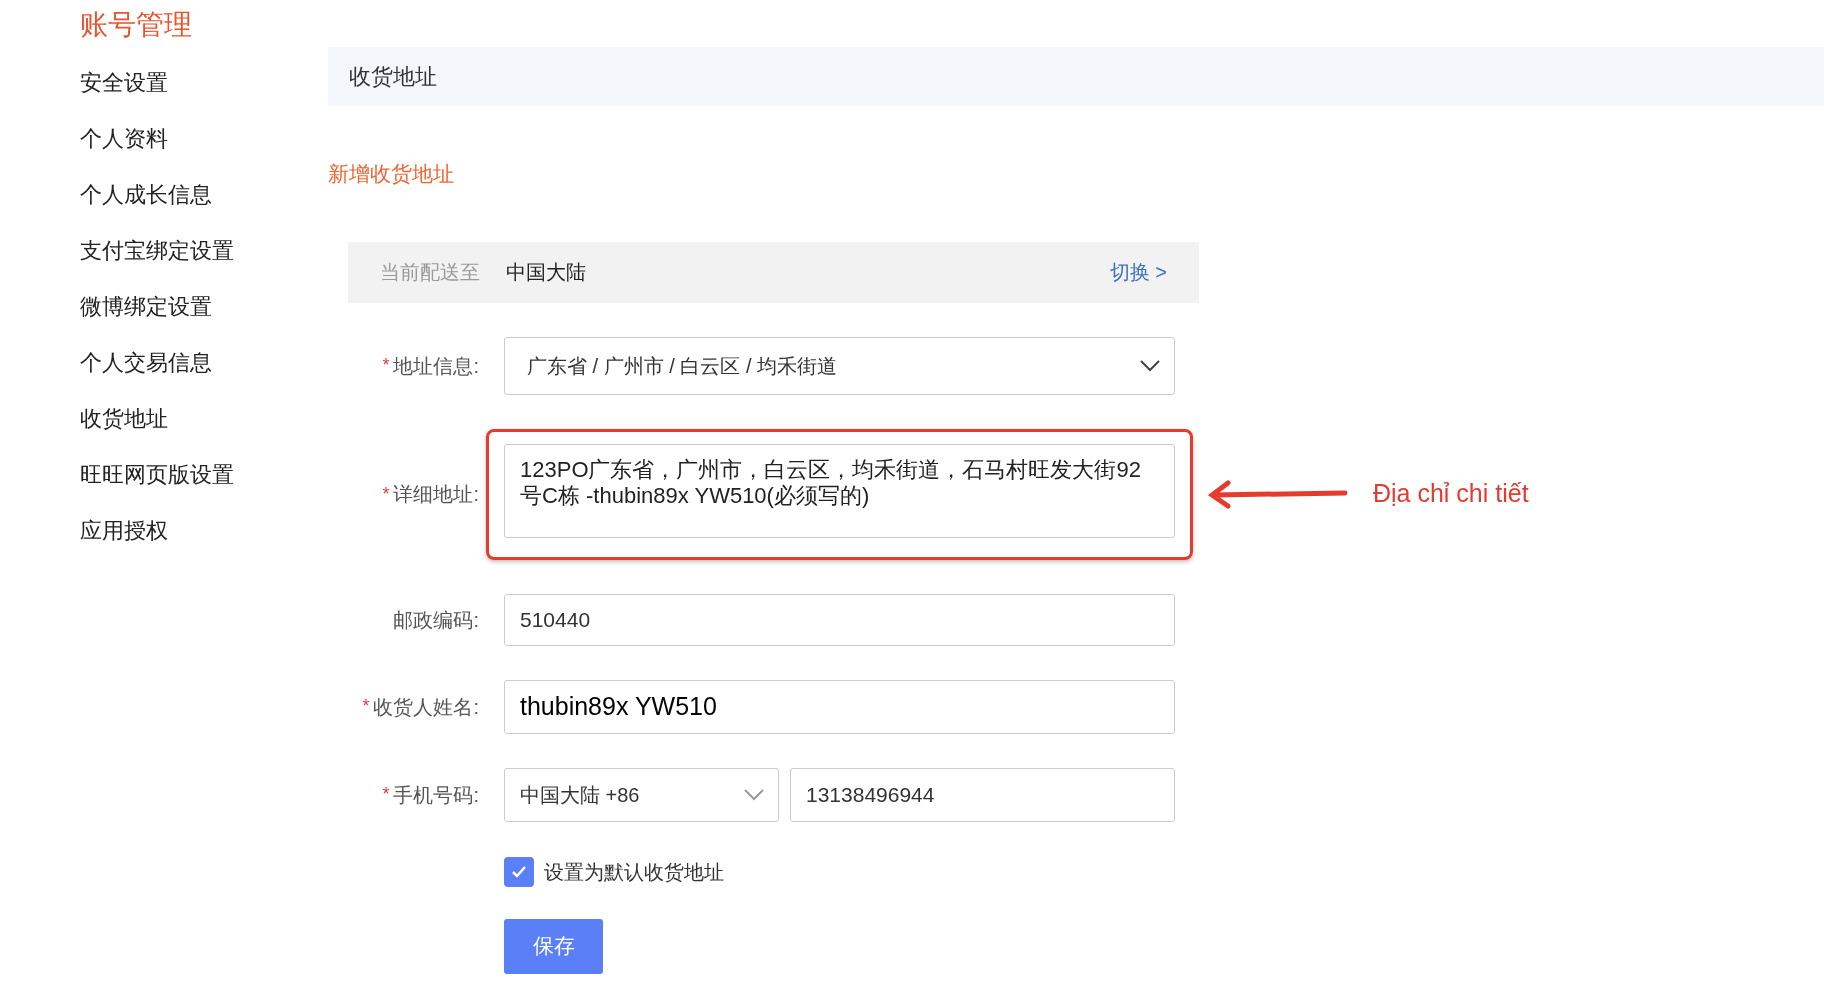 Image resolution: width=1824 pixels, height=1002 pixels. What do you see at coordinates (146, 307) in the screenshot?
I see `sidebar-item: 微博绑定设置` at bounding box center [146, 307].